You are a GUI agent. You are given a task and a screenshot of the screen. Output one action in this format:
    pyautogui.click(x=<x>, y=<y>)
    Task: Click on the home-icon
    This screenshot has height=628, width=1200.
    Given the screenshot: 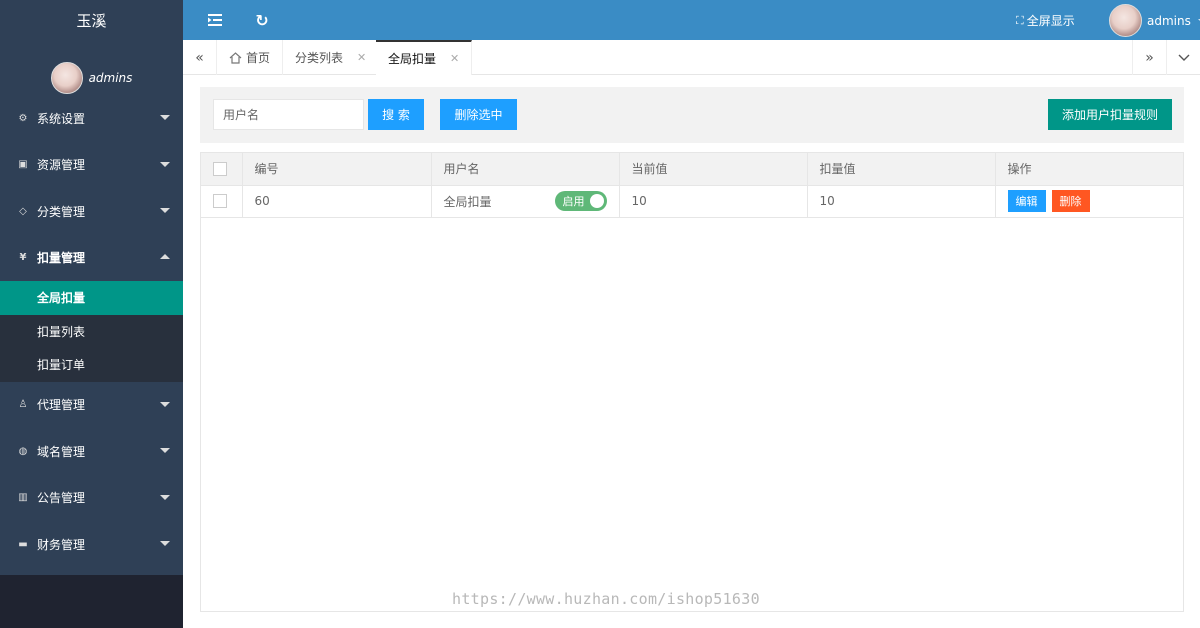 What is the action you would take?
    pyautogui.click(x=235, y=57)
    